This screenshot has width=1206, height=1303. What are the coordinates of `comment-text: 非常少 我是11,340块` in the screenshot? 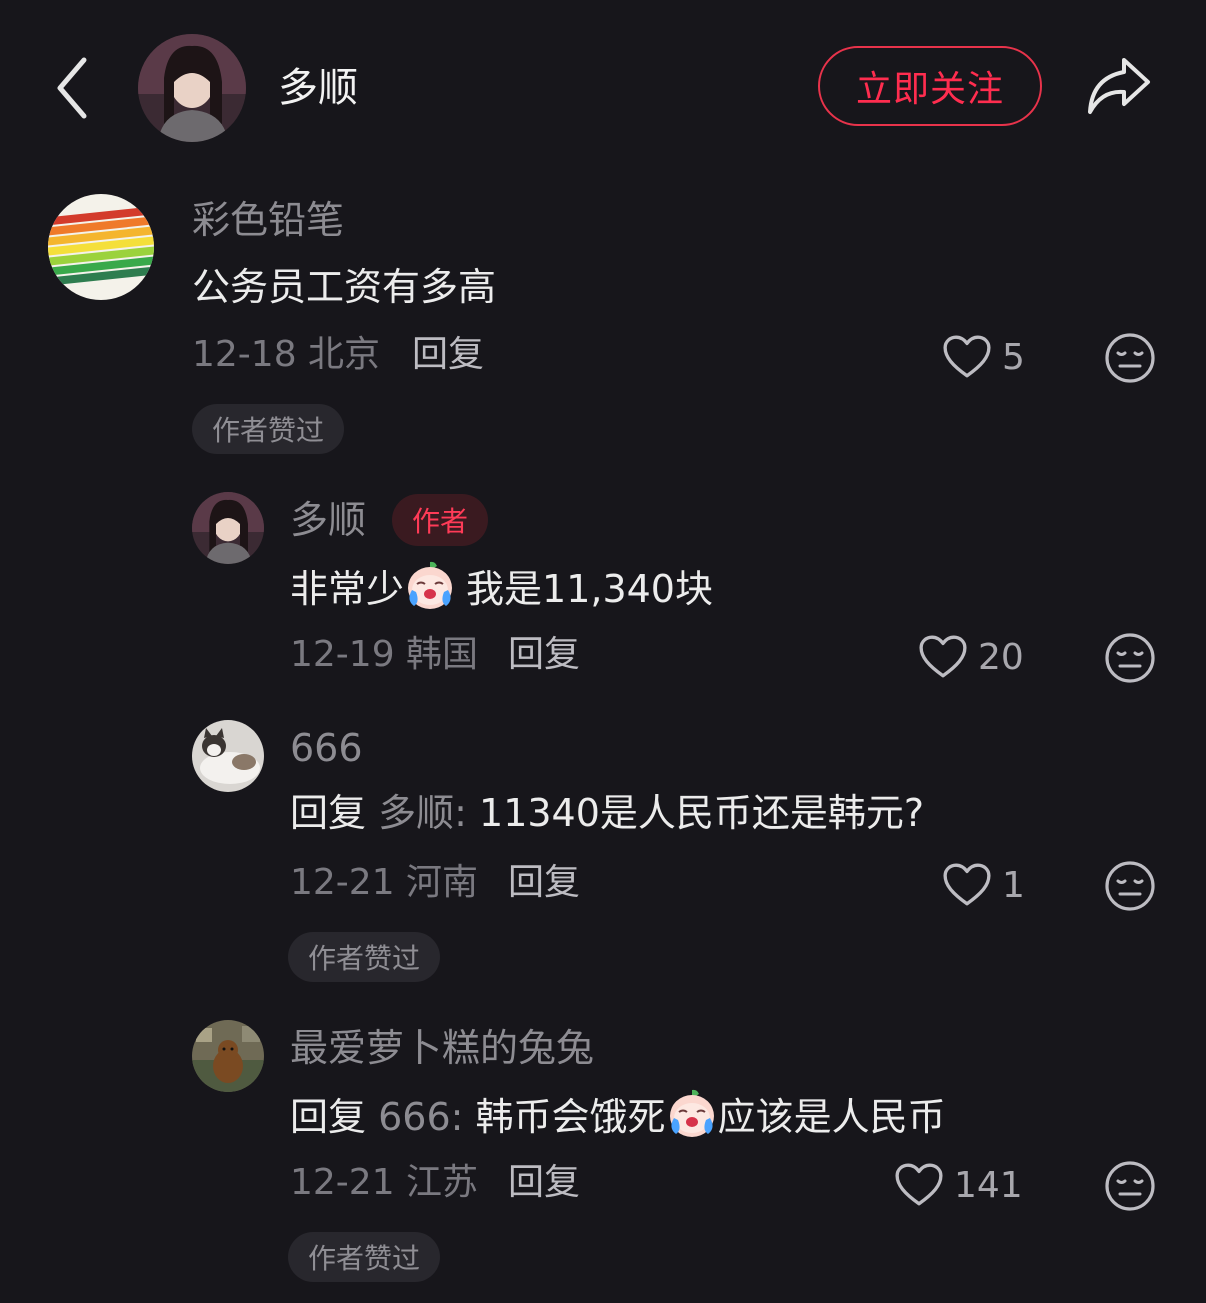 It's located at (501, 587).